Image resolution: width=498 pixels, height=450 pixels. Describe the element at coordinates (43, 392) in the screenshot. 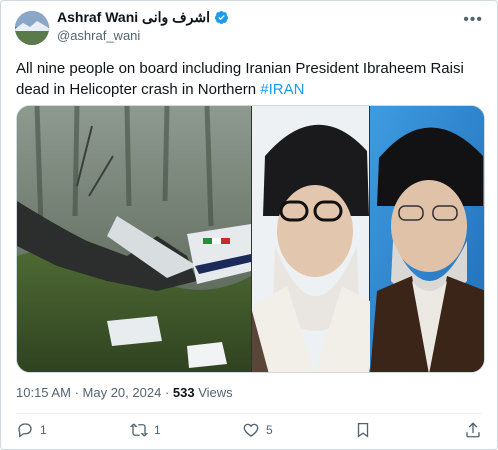

I see `tweet-time: 10:15 AM` at that location.